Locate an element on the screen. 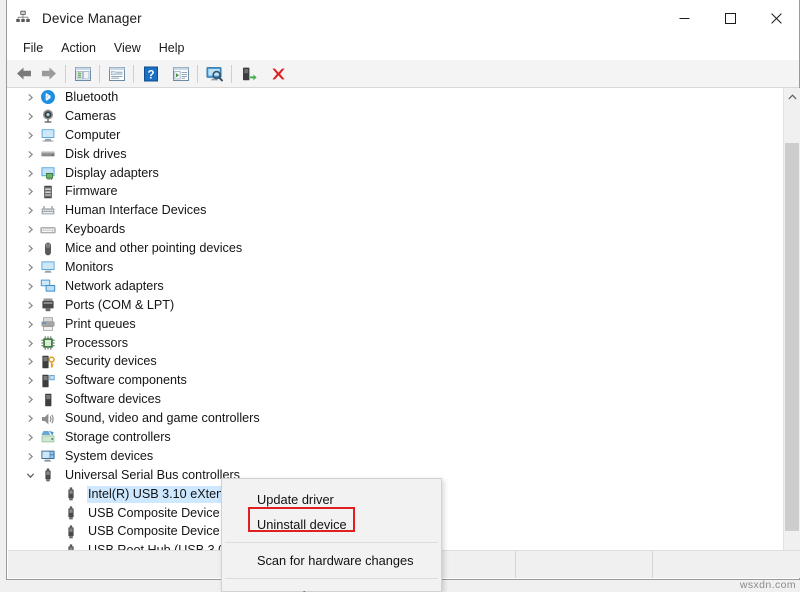  uninstall-device-button is located at coordinates (278, 74).